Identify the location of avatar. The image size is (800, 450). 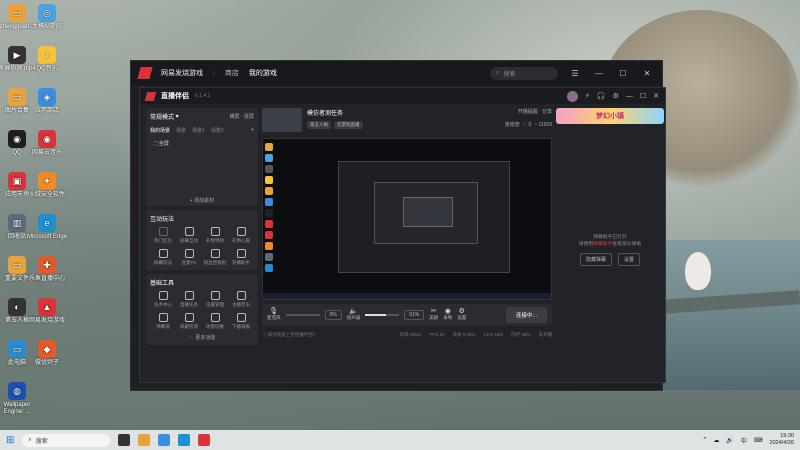
(572, 96).